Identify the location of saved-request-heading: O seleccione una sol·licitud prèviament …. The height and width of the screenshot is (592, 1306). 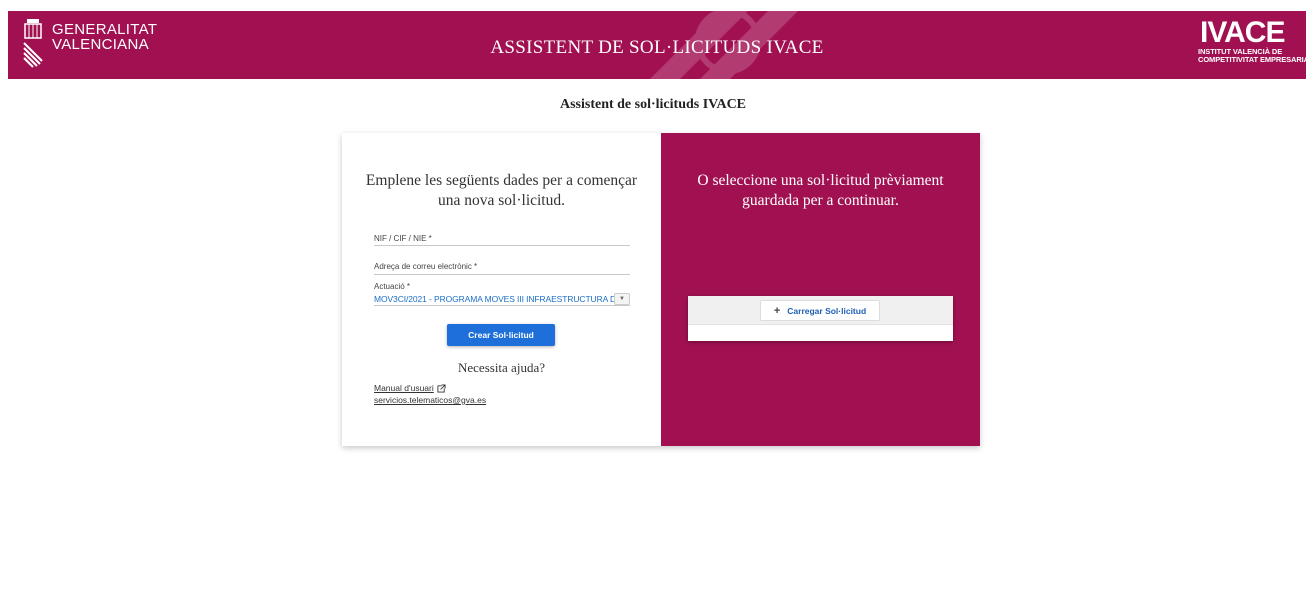
(820, 190).